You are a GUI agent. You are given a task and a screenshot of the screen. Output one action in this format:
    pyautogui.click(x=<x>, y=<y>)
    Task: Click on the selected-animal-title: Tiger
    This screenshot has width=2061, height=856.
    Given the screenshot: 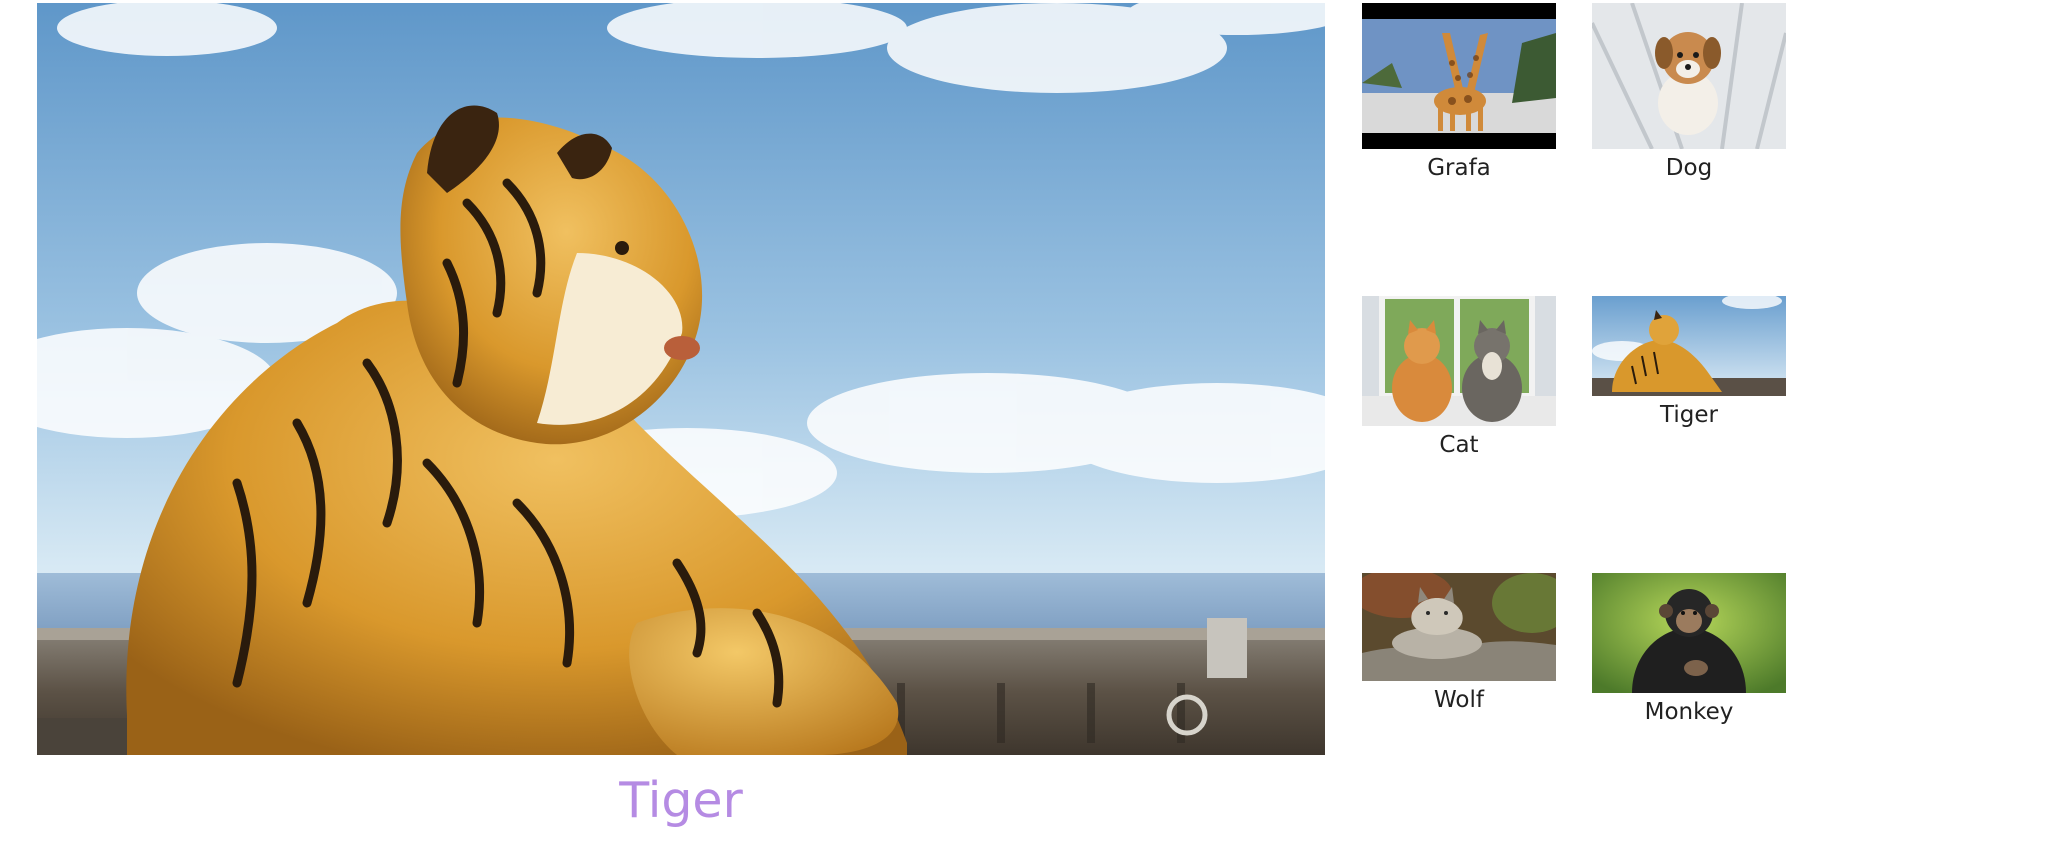 What is the action you would take?
    pyautogui.click(x=681, y=800)
    